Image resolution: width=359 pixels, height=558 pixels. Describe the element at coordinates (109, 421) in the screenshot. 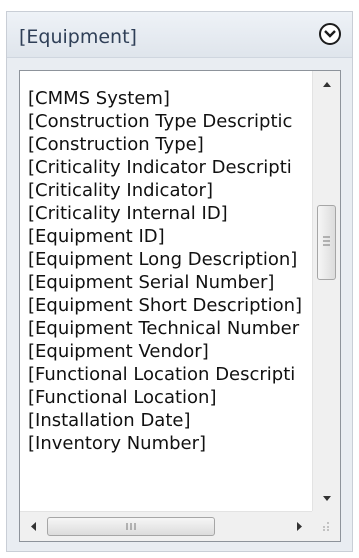

I see `list-item: [Installation Date]` at that location.